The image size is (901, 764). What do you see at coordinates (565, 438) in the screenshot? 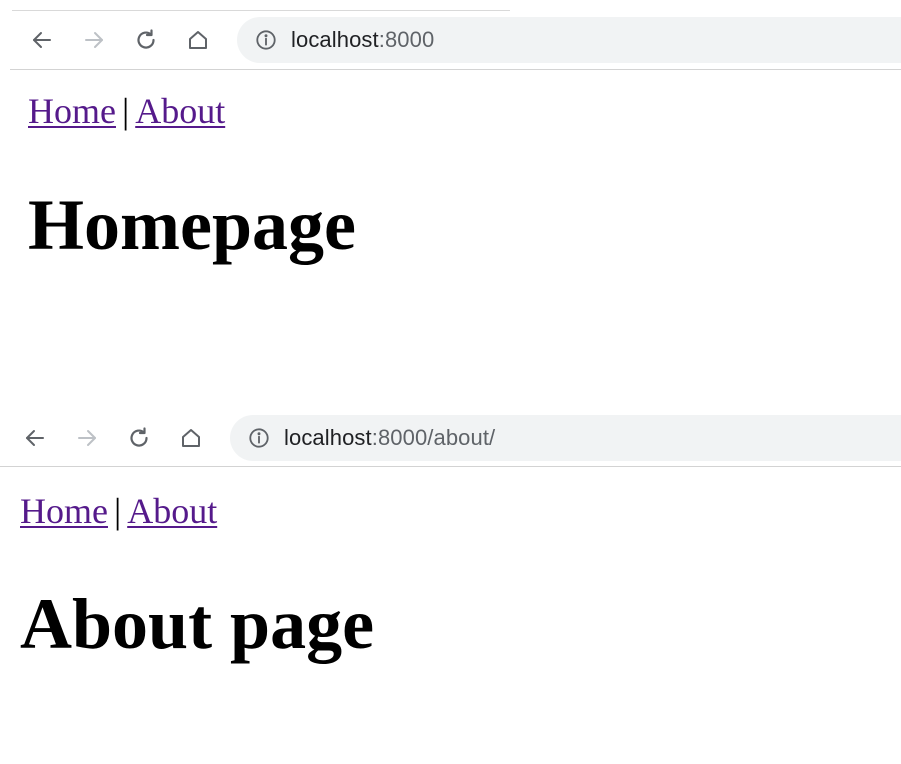
I see `address-bar: localhost:8000/about/` at bounding box center [565, 438].